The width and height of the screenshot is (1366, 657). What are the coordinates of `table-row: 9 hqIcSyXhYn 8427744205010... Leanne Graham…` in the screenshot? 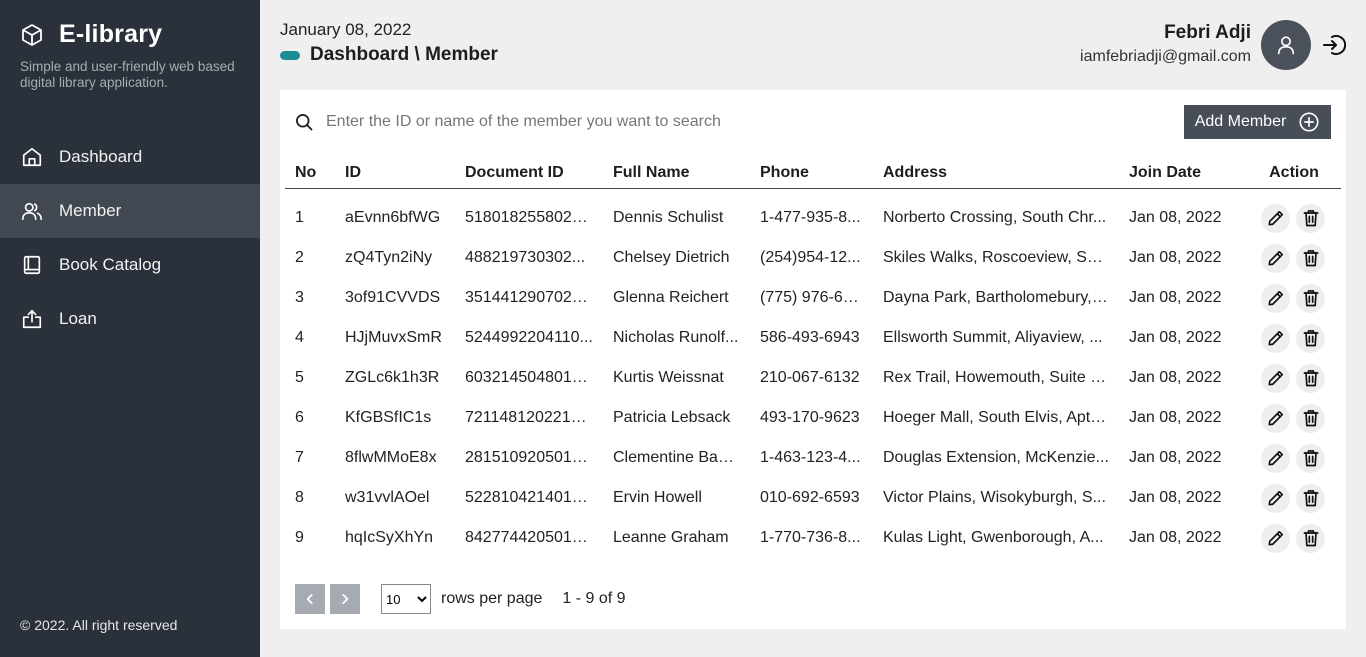 It's located at (813, 538).